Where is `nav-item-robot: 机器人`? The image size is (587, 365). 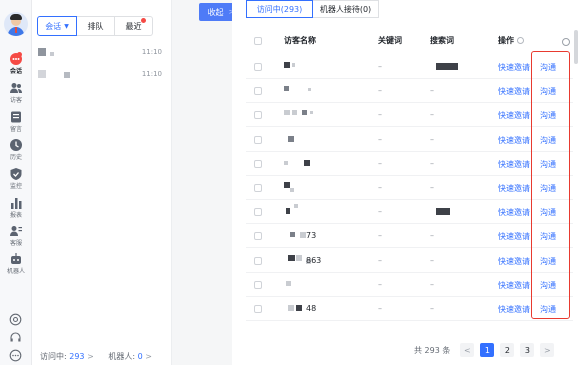 nav-item-robot: 机器人 is located at coordinates (16, 266).